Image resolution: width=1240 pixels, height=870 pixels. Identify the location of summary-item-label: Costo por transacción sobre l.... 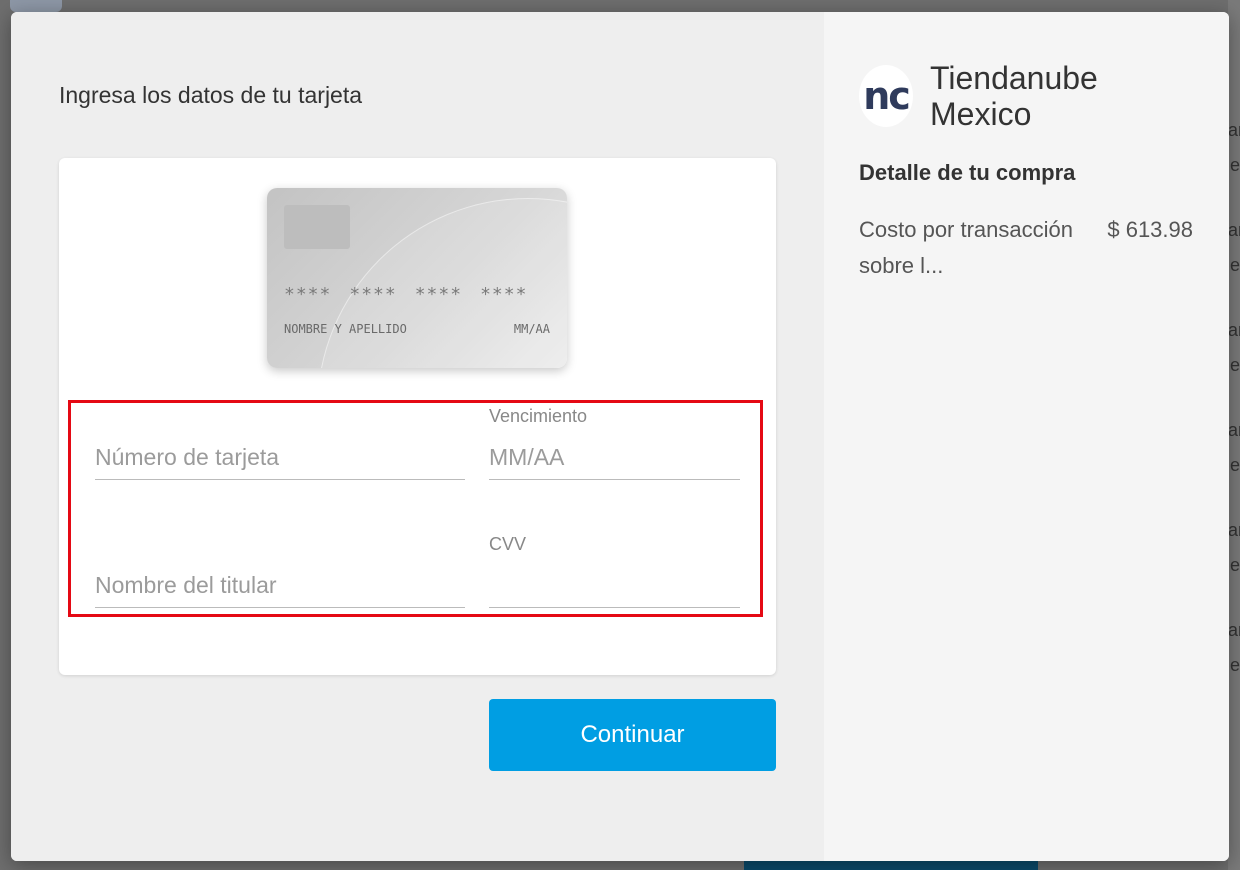
(966, 247).